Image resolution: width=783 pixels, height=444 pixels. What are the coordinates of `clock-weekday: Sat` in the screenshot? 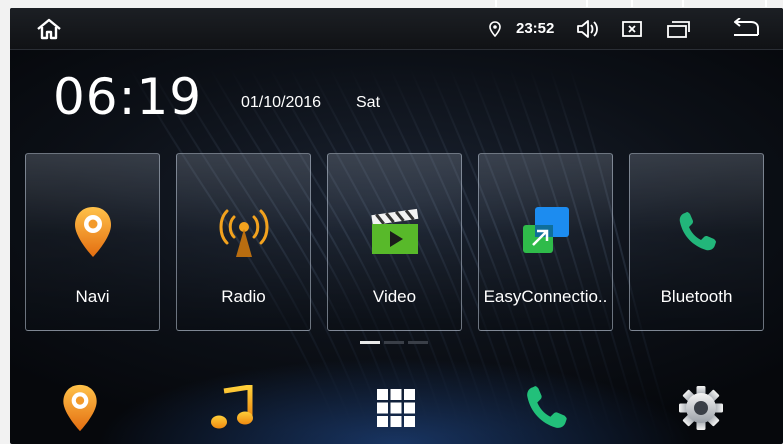 It's located at (368, 102).